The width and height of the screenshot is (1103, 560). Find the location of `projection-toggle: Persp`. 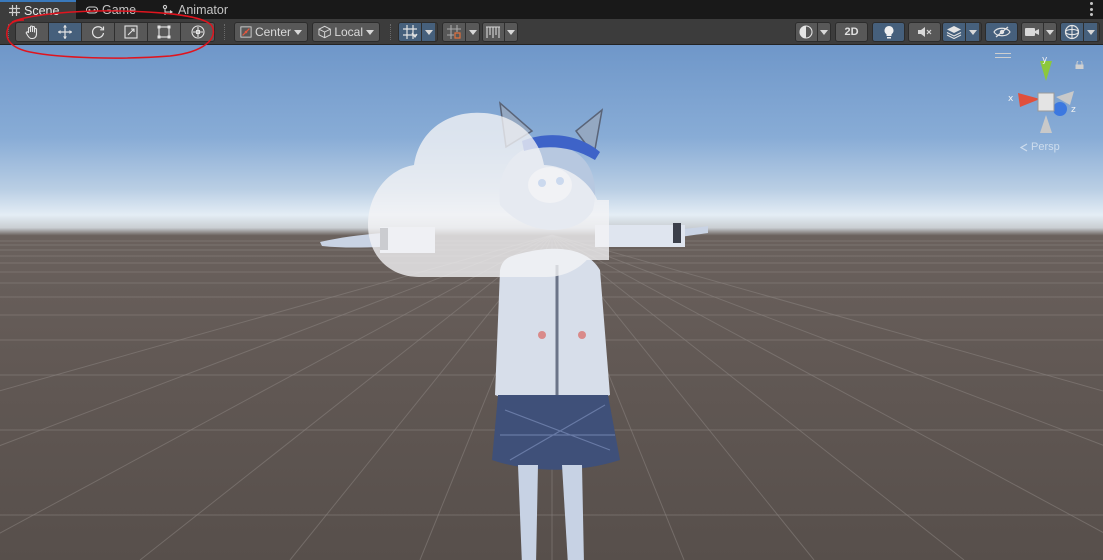

projection-toggle: Persp is located at coordinates (1040, 147).